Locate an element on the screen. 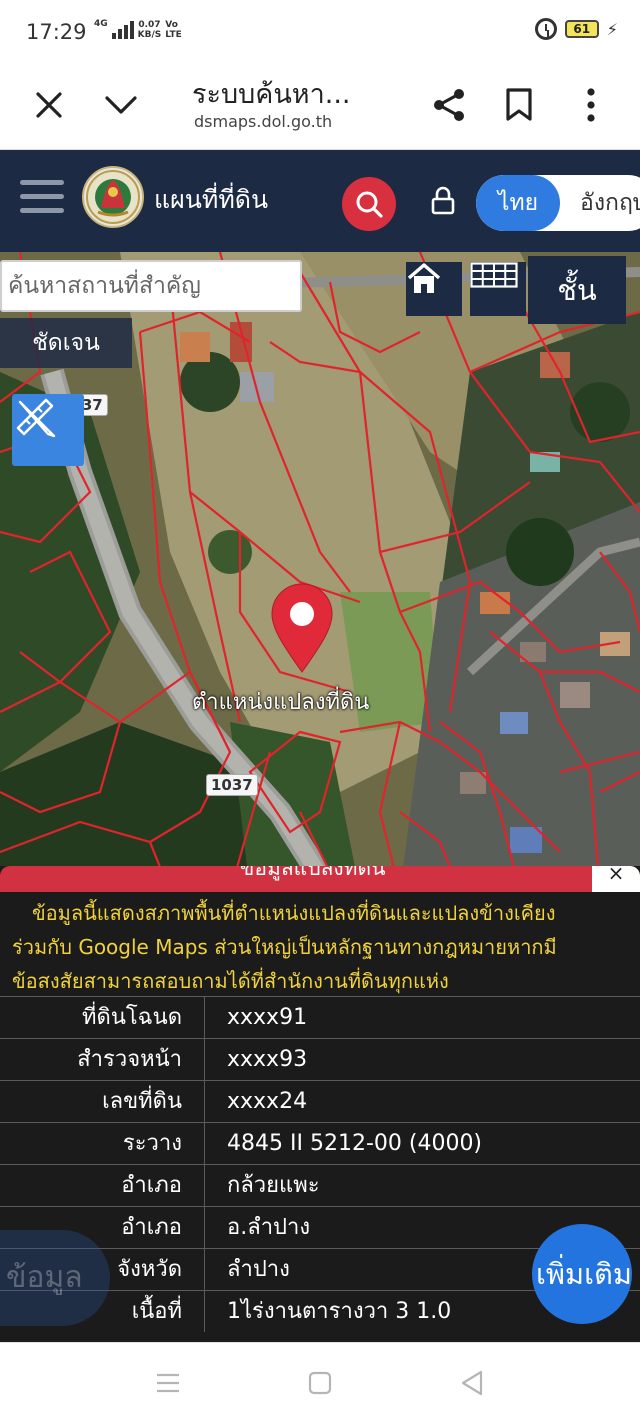  share-icon is located at coordinates (449, 105).